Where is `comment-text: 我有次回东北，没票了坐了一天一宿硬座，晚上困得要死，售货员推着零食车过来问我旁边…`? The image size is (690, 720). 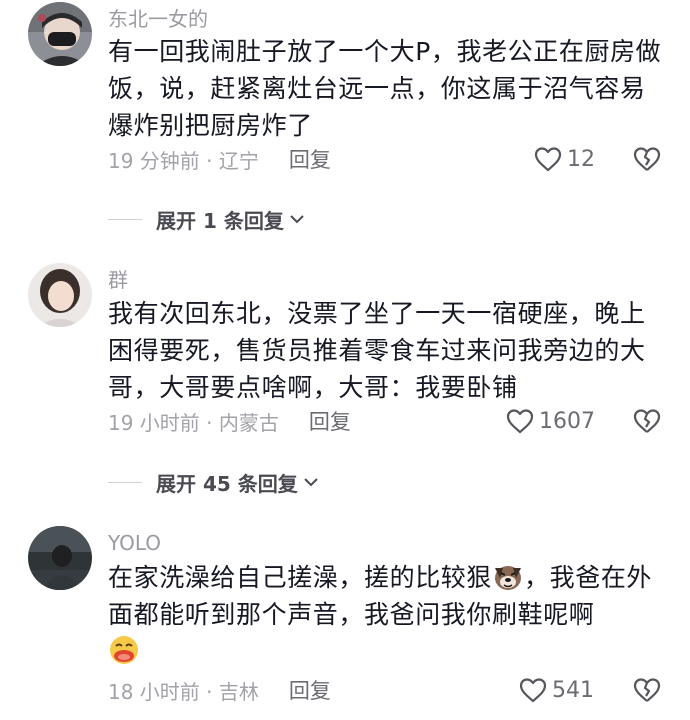
comment-text: 我有次回东北，没票了坐了一天一宿硬座，晚上困得要死，售货员推着零食车过来问我旁边… is located at coordinates (377, 350).